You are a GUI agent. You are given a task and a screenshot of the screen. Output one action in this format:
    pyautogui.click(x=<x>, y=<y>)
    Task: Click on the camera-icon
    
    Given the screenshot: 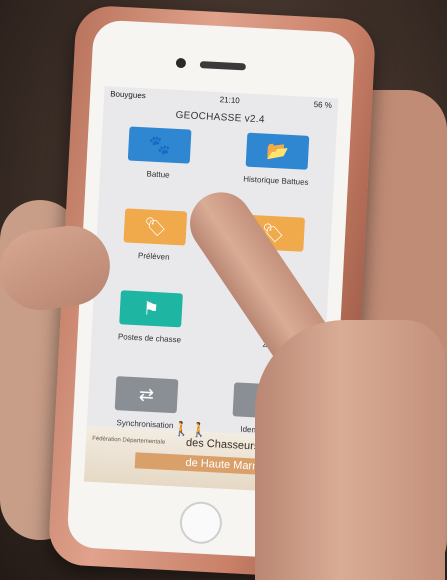 What is the action you would take?
    pyautogui.click(x=181, y=63)
    